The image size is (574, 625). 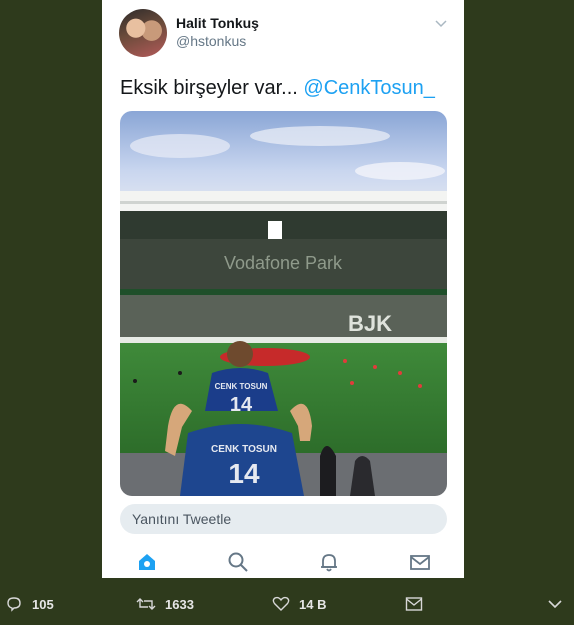 I want to click on avatar, so click(x=143, y=33).